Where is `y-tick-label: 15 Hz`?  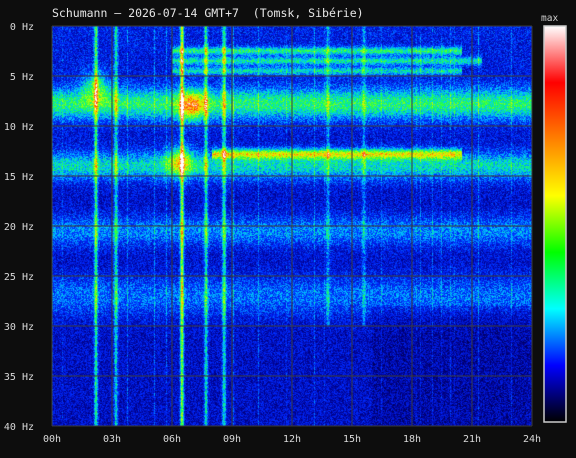 y-tick-label: 15 Hz is located at coordinates (19, 177).